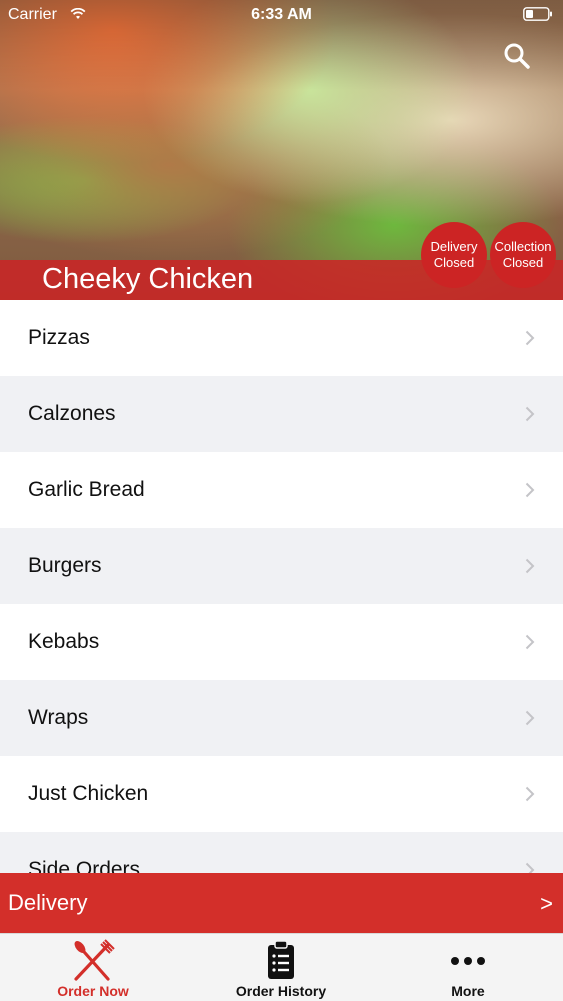 This screenshot has width=563, height=1001. I want to click on tab-order-now: Order Now, so click(93, 967).